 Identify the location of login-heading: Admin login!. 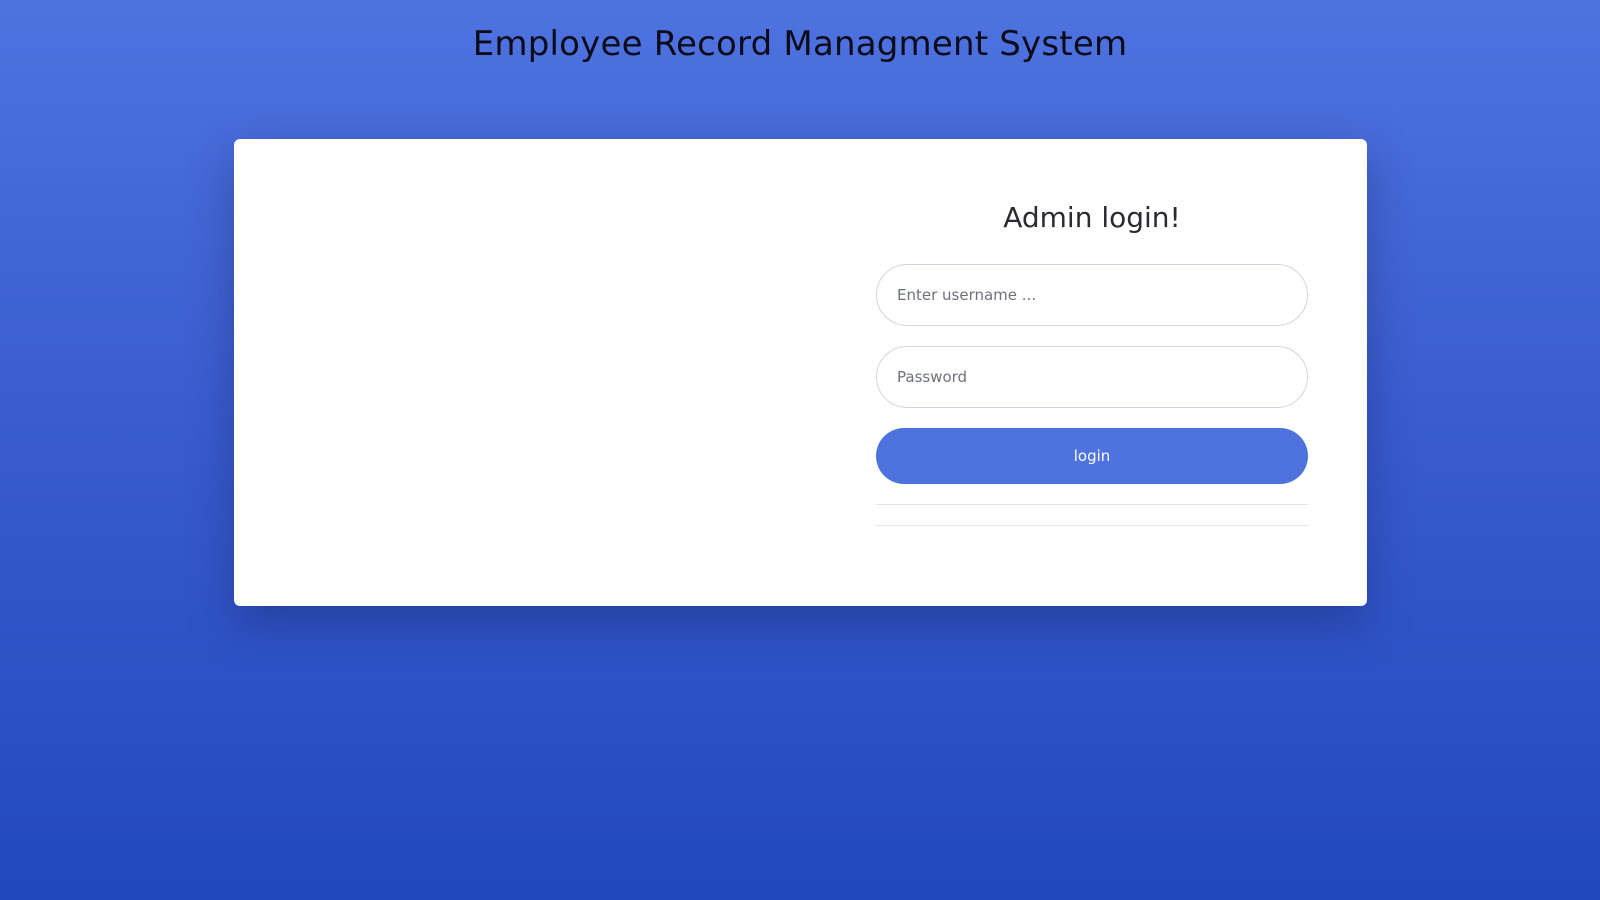
(1092, 217).